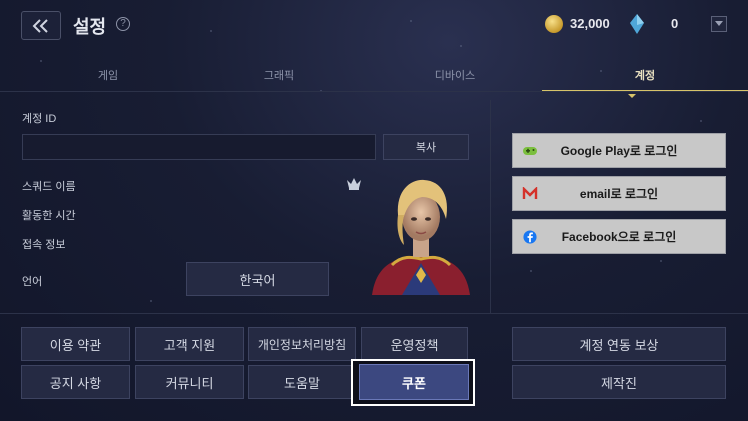 The height and width of the screenshot is (421, 748). Describe the element at coordinates (374, 313) in the screenshot. I see `section-divider` at that location.